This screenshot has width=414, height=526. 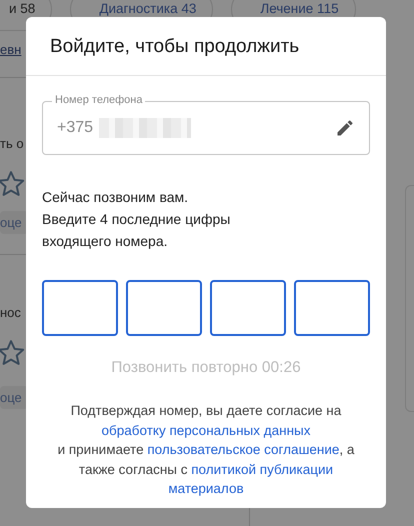 I want to click on policy-link: политикой публикации, so click(x=262, y=469).